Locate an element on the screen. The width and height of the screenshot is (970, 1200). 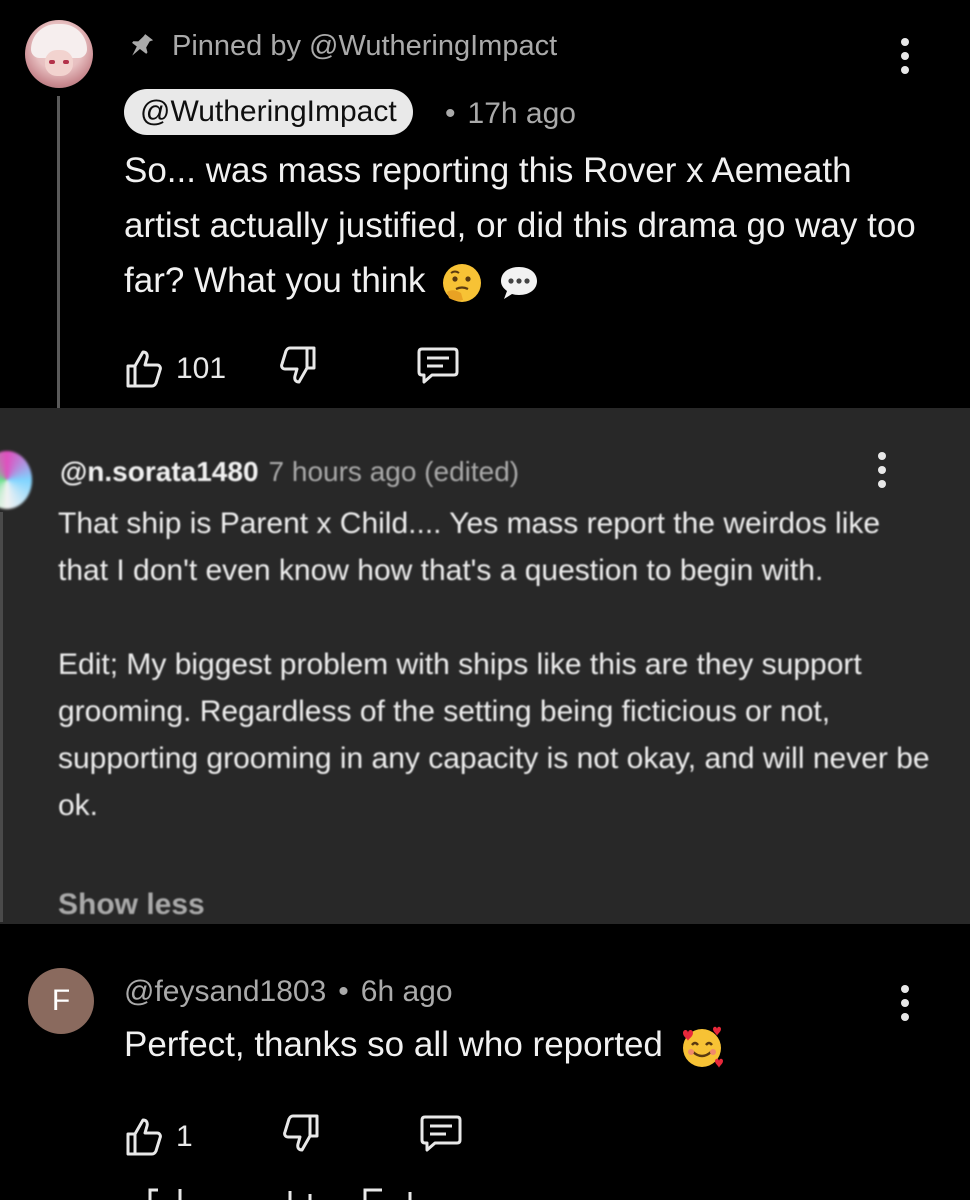
author-chip: @WutheringImpact is located at coordinates (268, 112).